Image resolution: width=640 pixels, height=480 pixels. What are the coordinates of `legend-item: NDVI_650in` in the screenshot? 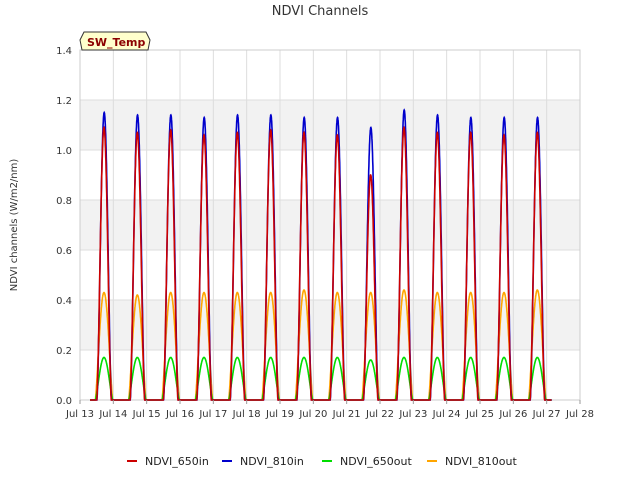 It's located at (168, 461).